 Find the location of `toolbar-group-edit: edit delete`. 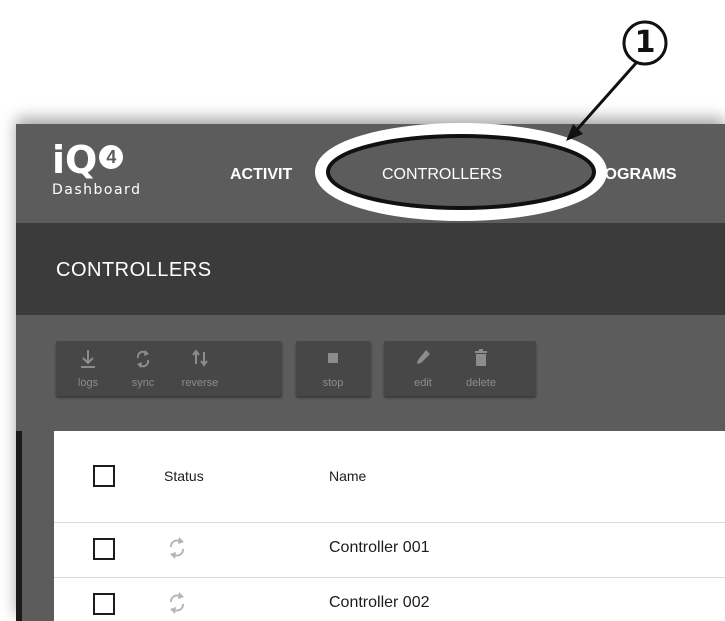

toolbar-group-edit: edit delete is located at coordinates (460, 368).